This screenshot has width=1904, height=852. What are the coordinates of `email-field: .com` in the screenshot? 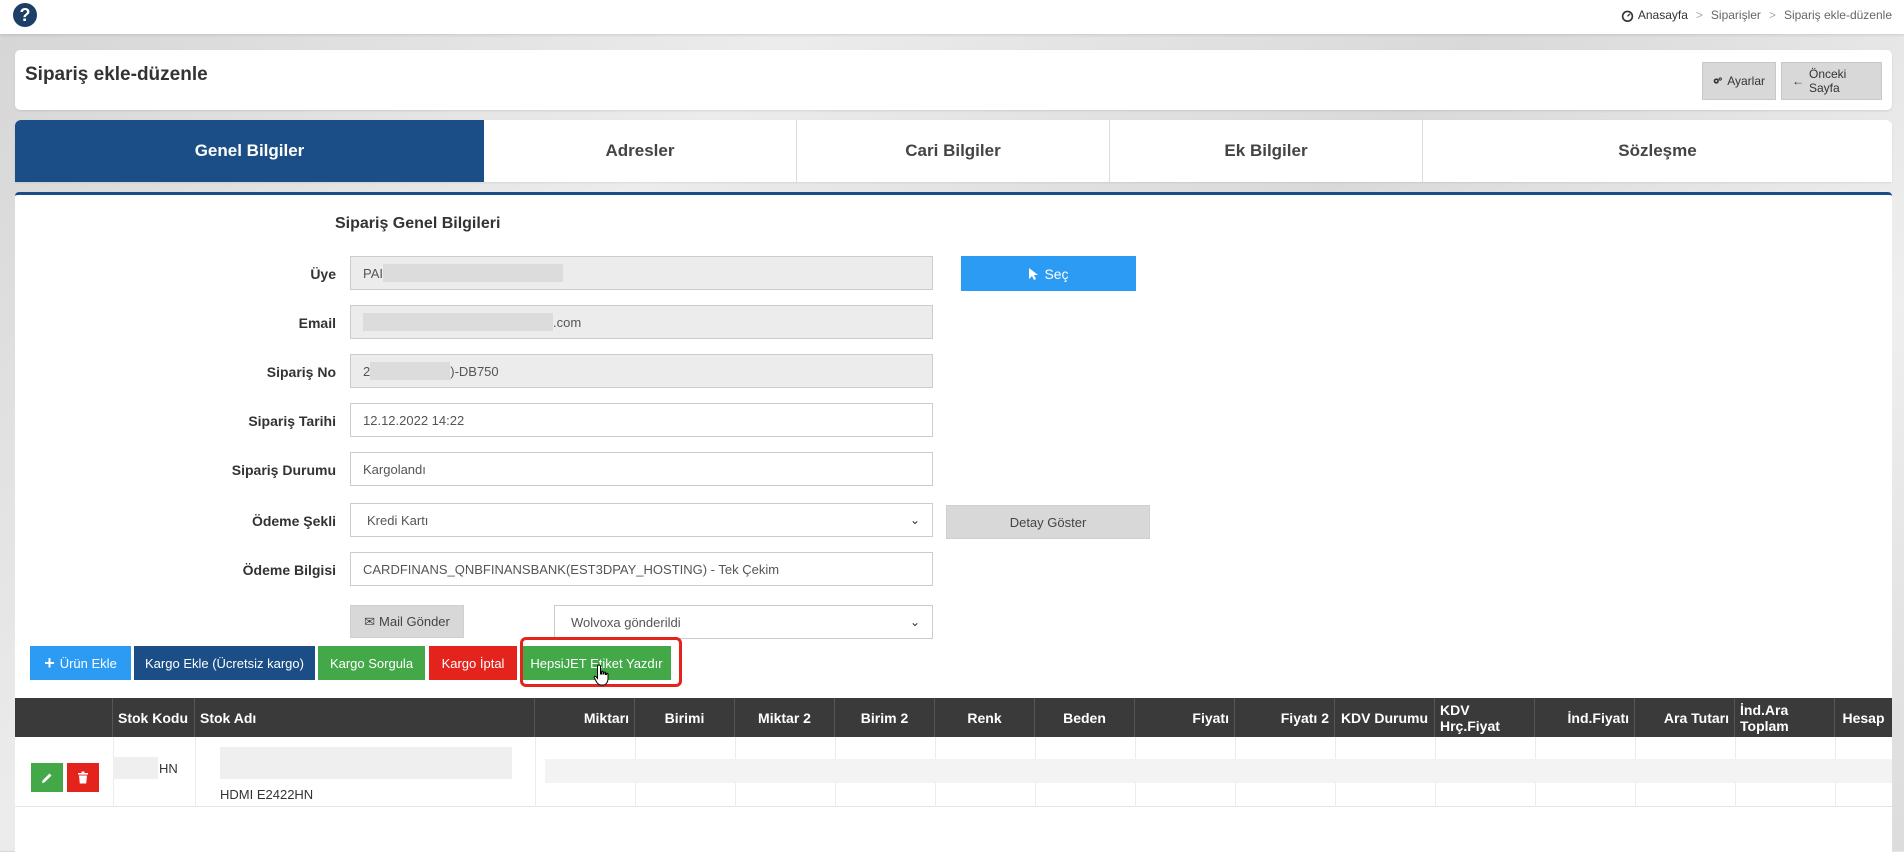 It's located at (641, 322).